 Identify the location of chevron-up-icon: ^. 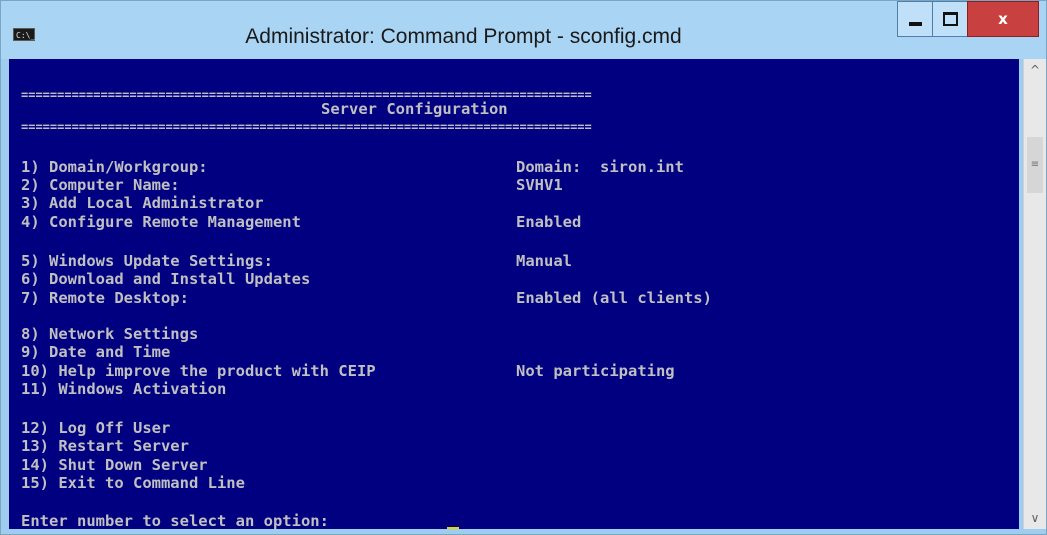
(1035, 70).